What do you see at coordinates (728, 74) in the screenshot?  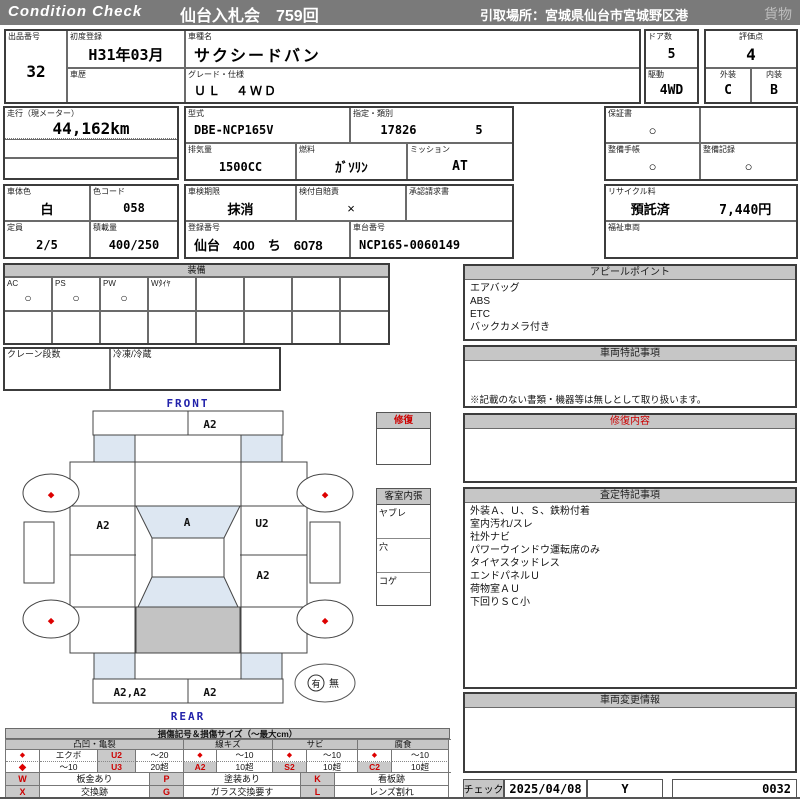 I see `exterior-grade-label: 外装` at bounding box center [728, 74].